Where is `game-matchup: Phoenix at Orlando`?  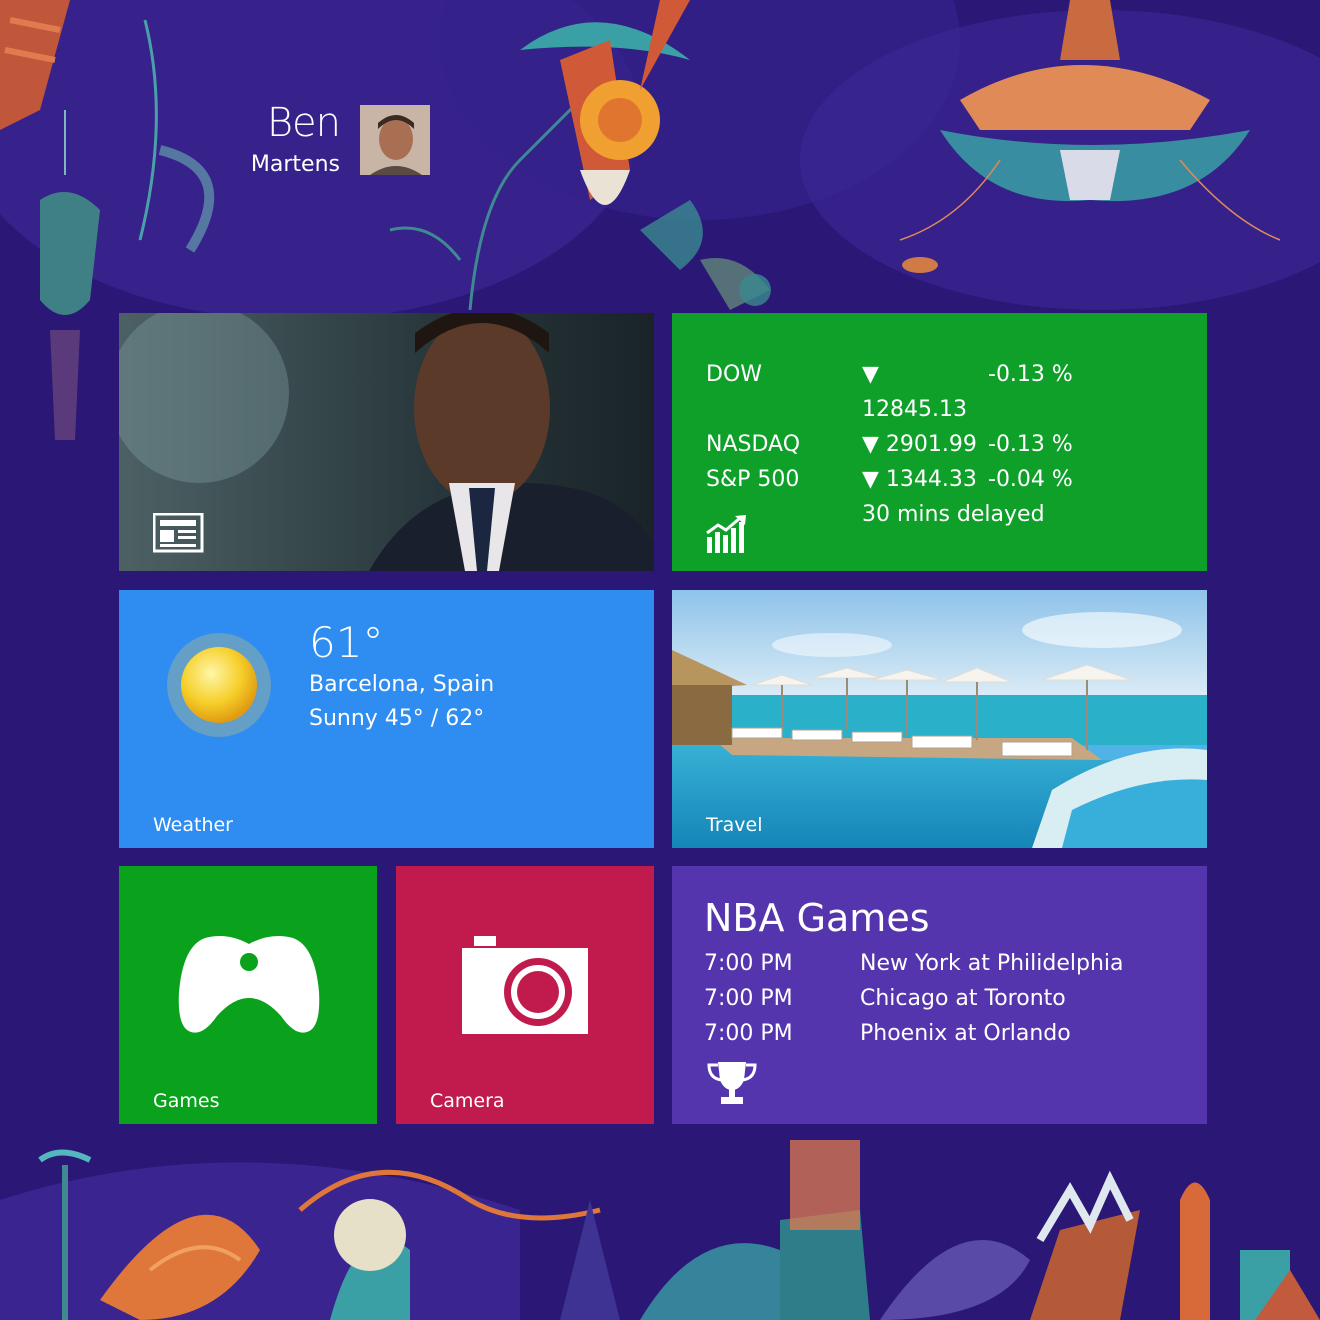
game-matchup: Phoenix at Orlando is located at coordinates (965, 1033).